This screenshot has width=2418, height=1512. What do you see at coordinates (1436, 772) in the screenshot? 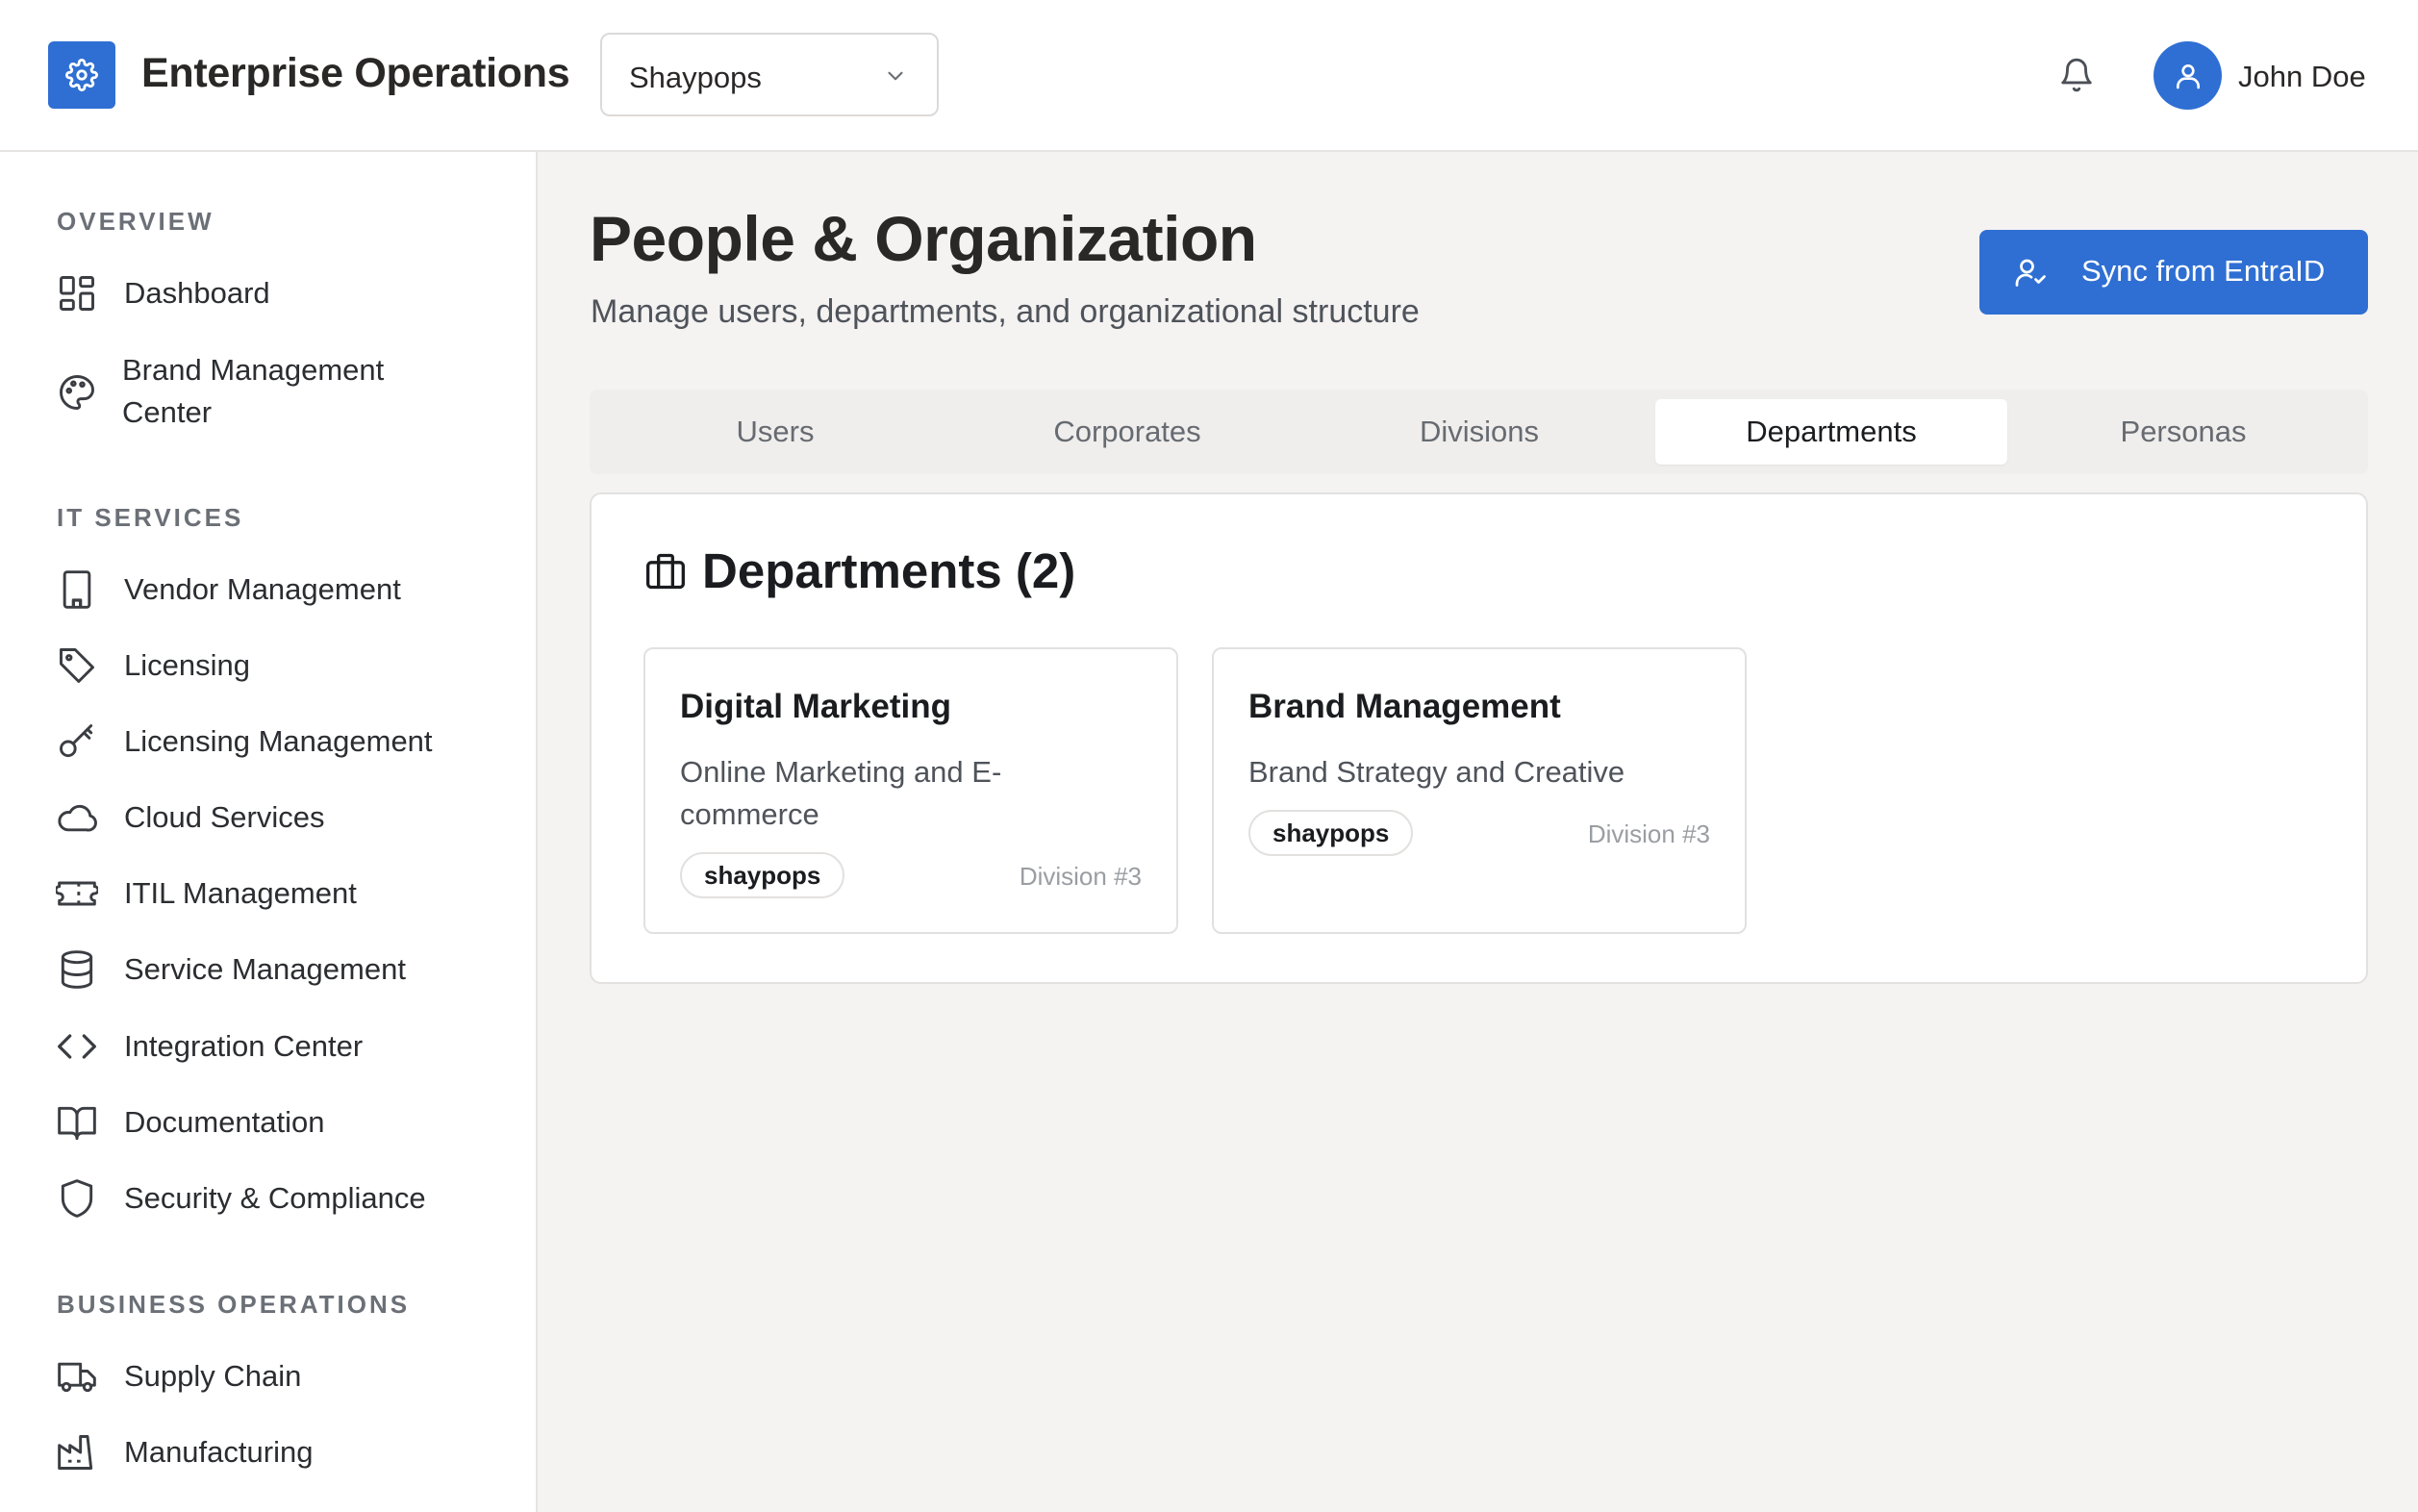
I see `department-description: Brand Strategy and Creative` at bounding box center [1436, 772].